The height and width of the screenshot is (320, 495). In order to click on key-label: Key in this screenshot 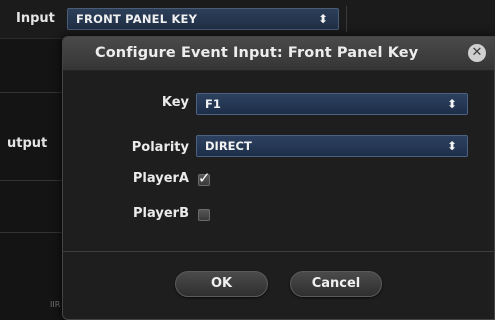, I will do `click(175, 102)`.